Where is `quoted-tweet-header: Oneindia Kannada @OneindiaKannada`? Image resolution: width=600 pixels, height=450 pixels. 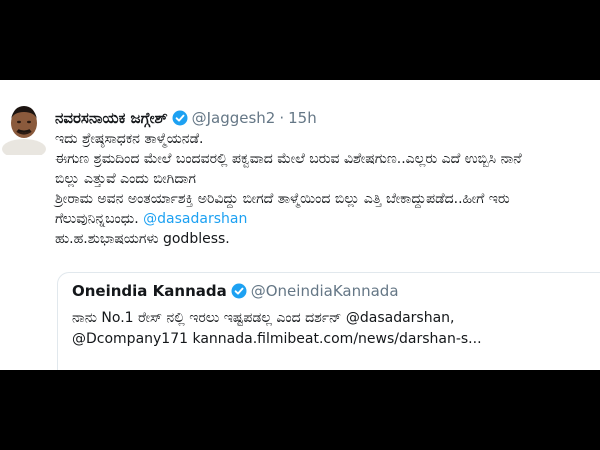
quoted-tweet-header: Oneindia Kannada @OneindiaKannada is located at coordinates (235, 291).